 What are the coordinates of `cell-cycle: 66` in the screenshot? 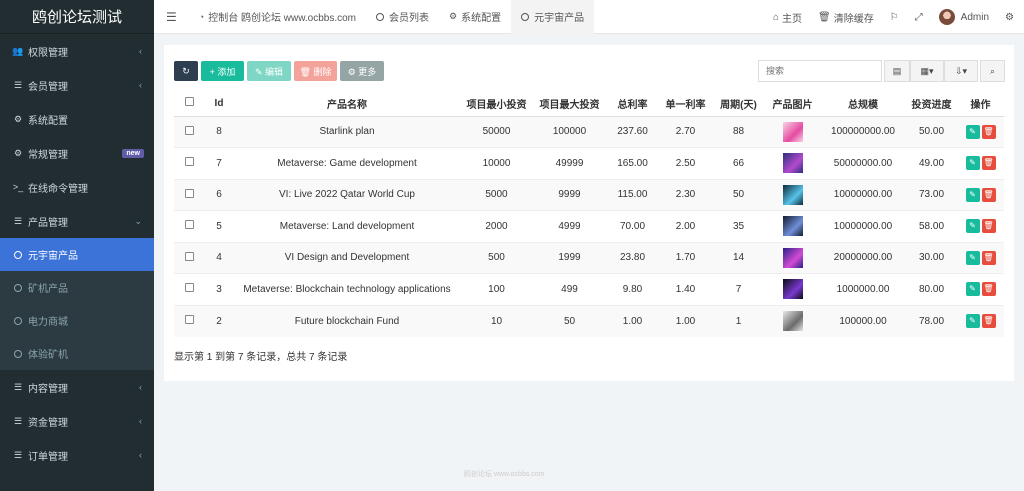 It's located at (738, 163).